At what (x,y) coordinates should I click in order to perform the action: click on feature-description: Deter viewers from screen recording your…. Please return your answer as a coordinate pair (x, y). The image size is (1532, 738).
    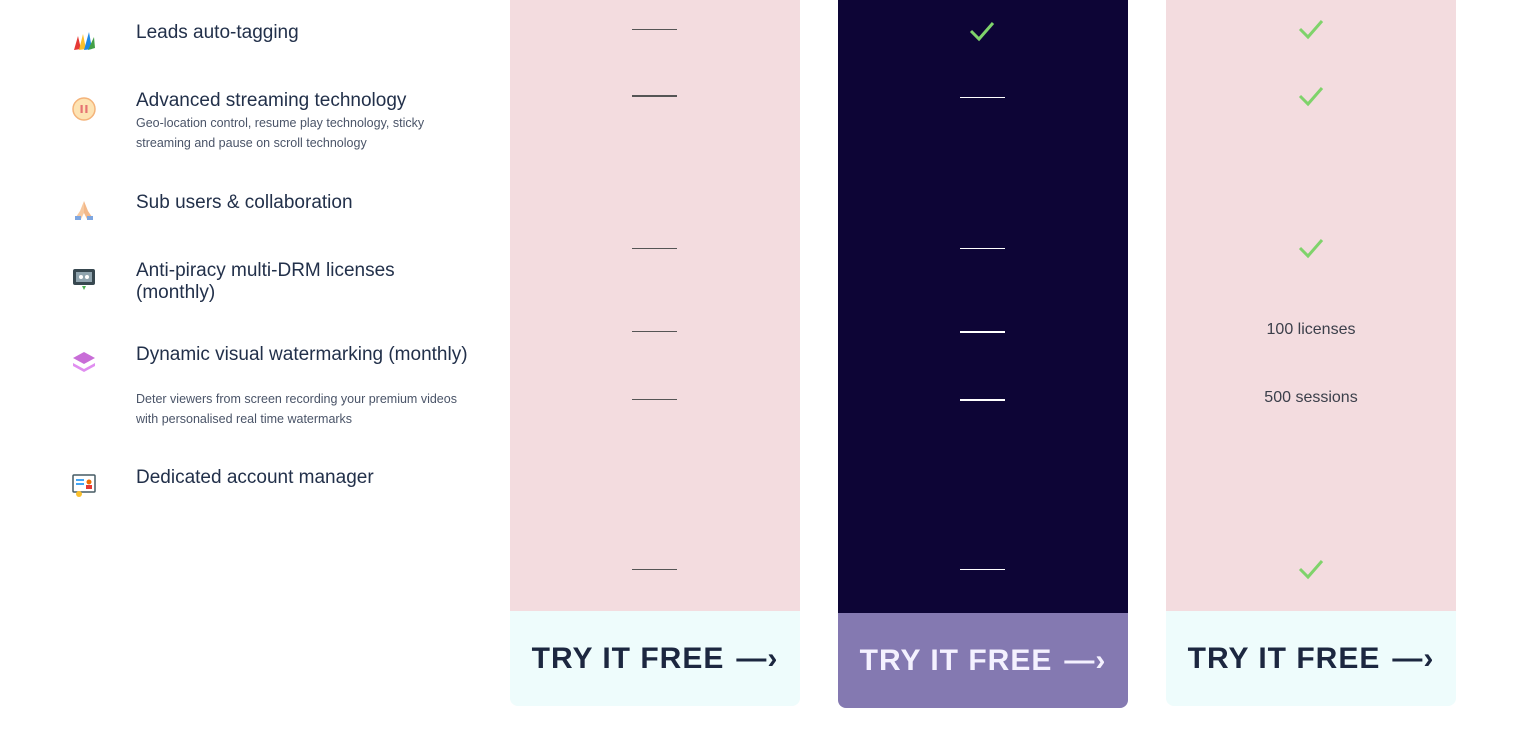
    Looking at the image, I should click on (296, 409).